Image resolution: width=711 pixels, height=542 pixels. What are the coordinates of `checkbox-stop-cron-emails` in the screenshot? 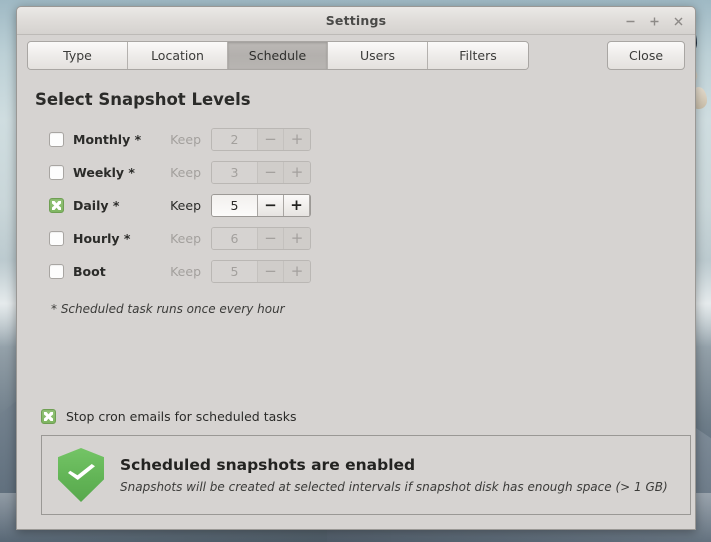 It's located at (48, 416).